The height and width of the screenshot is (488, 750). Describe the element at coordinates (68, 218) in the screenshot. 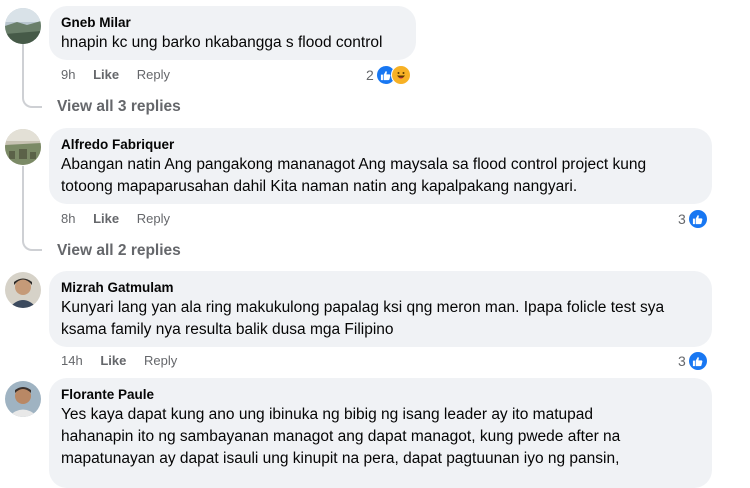

I see `comment-time: 8h` at that location.